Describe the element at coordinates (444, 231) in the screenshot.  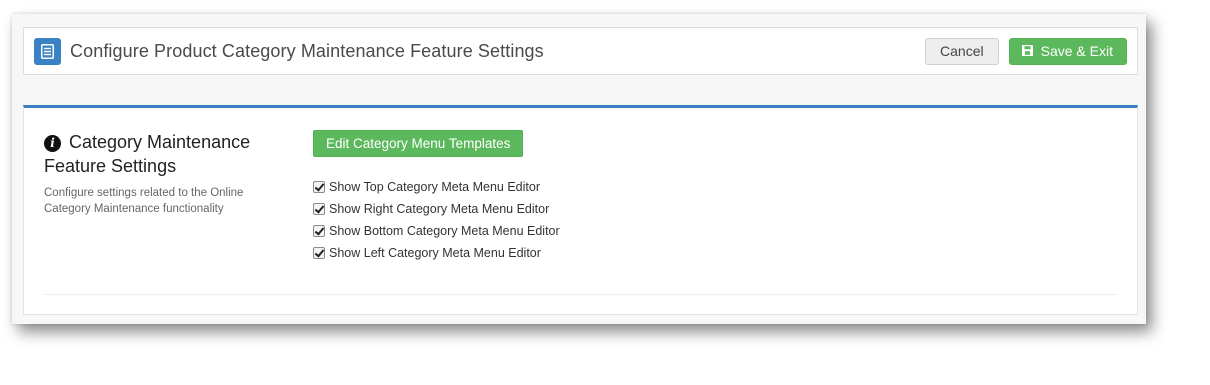
I see `checkbox-label-bottom: Show Bottom Category Meta Menu Editor` at that location.